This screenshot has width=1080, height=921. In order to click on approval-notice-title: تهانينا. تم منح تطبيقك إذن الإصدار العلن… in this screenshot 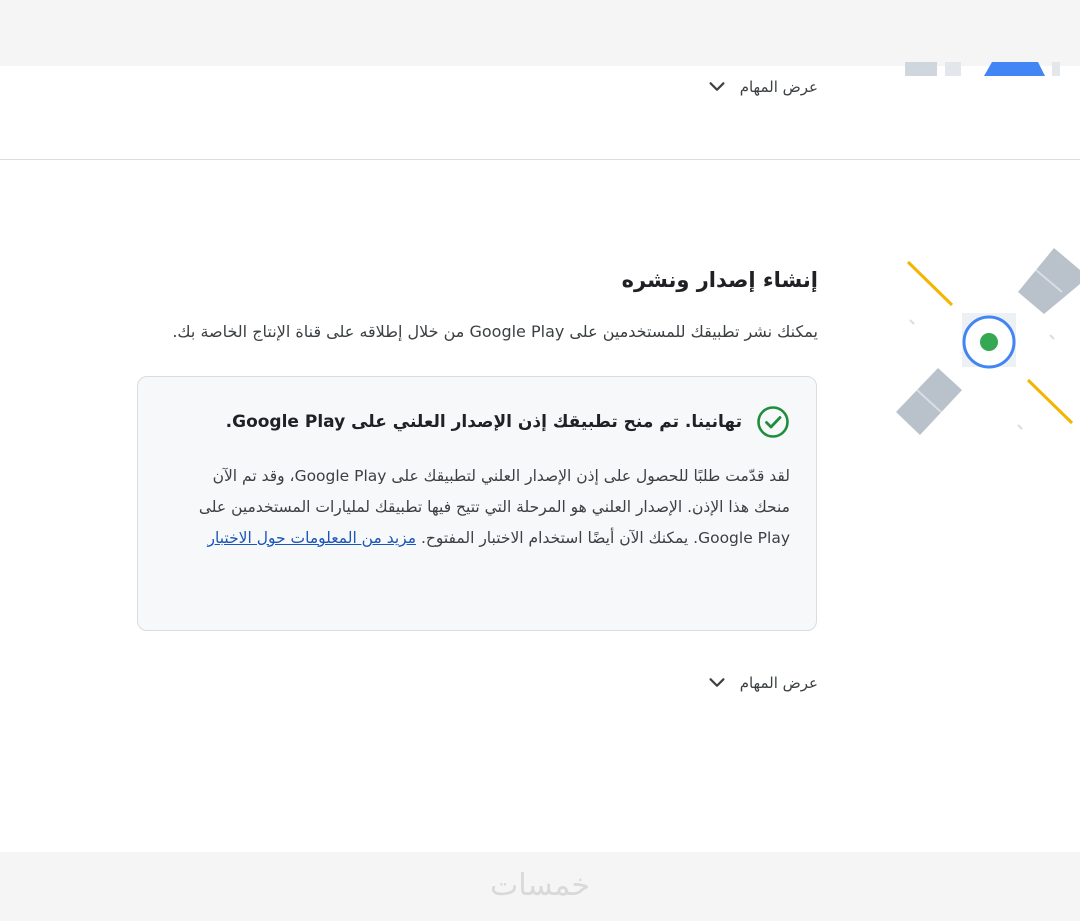, I will do `click(483, 422)`.